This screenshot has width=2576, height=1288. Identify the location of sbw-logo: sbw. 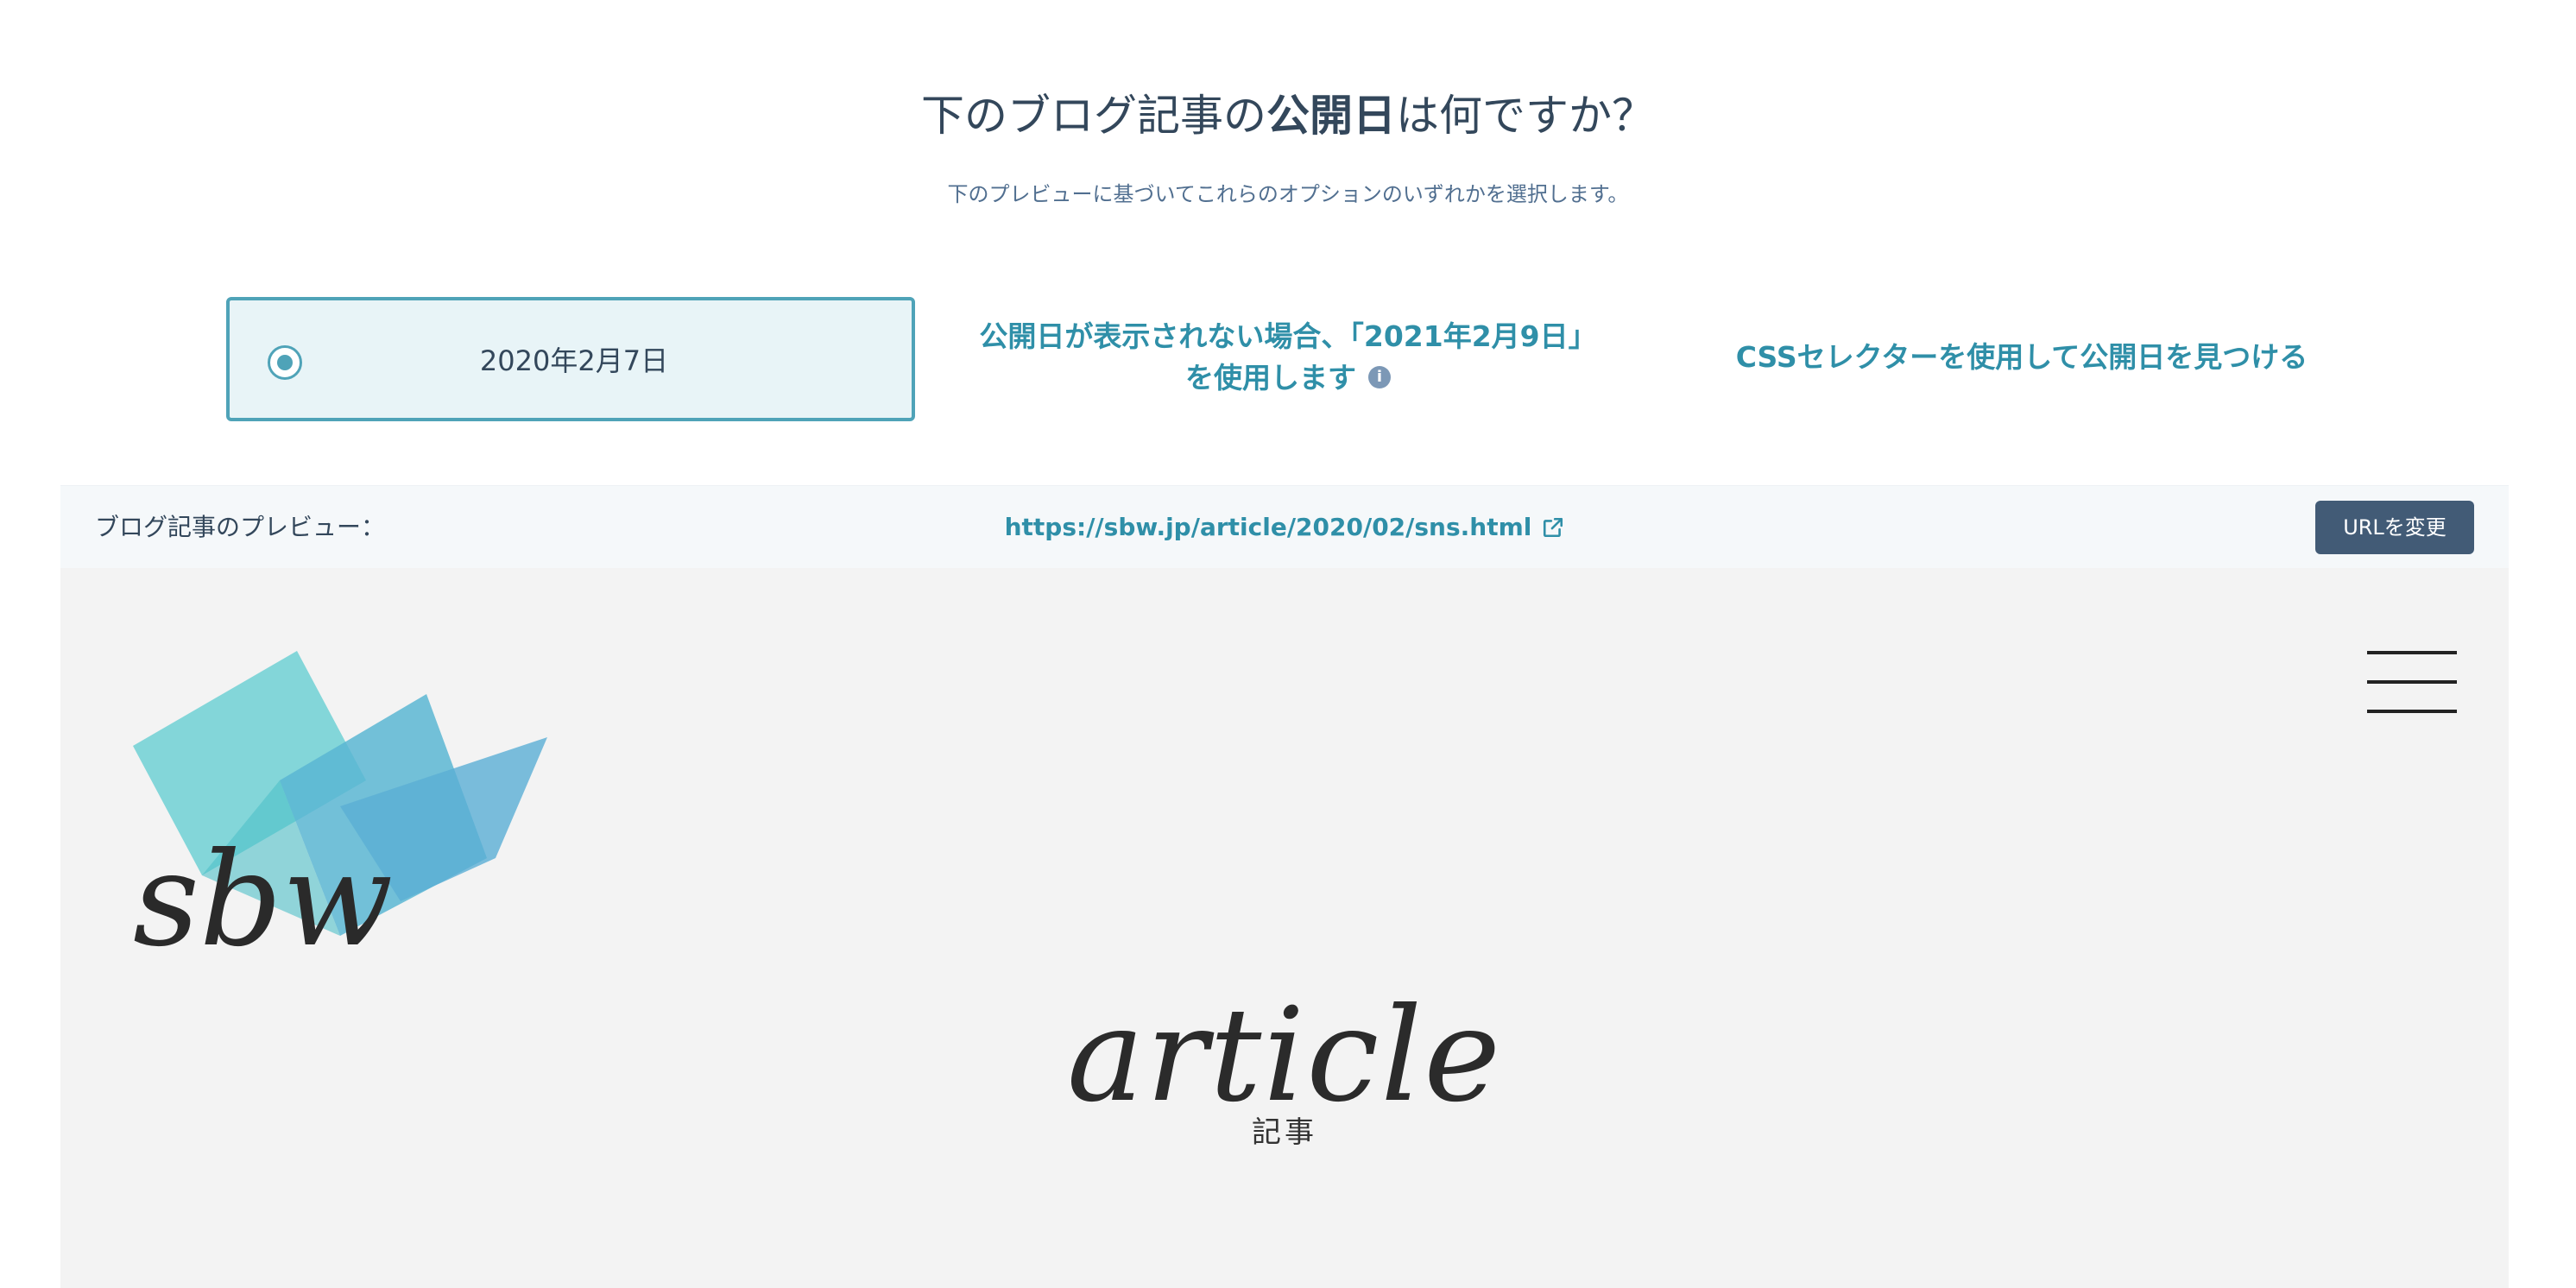
(366, 815).